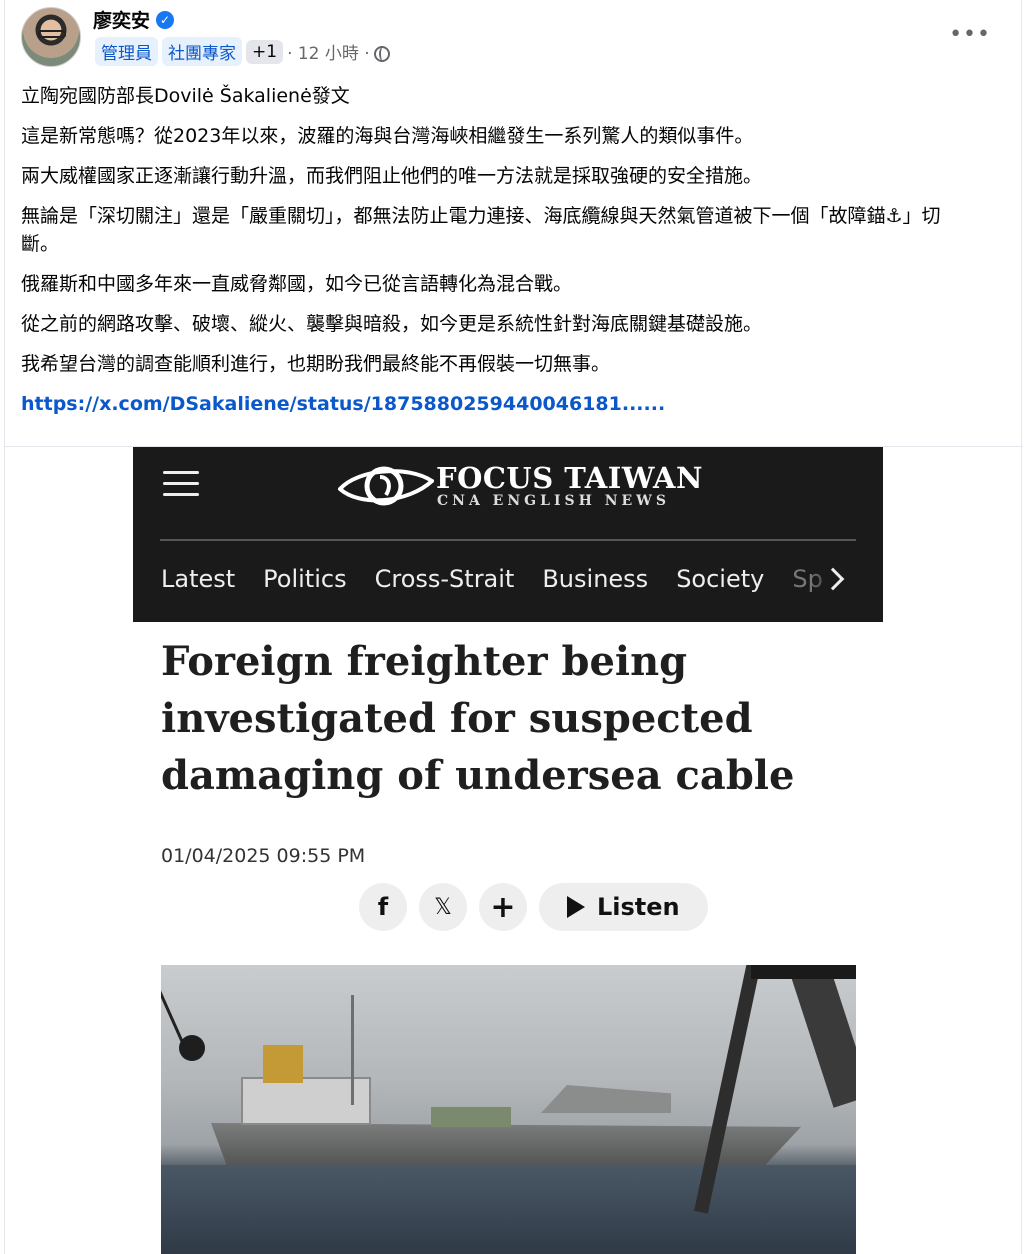  What do you see at coordinates (576, 907) in the screenshot?
I see `play-icon` at bounding box center [576, 907].